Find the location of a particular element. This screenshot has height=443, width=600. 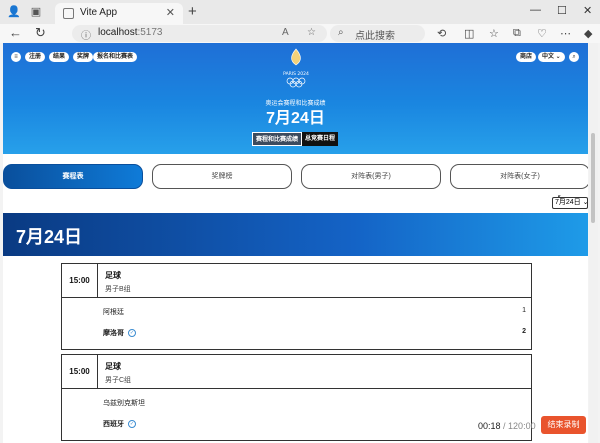

browser-tab: Vite App ✕ is located at coordinates (119, 13).